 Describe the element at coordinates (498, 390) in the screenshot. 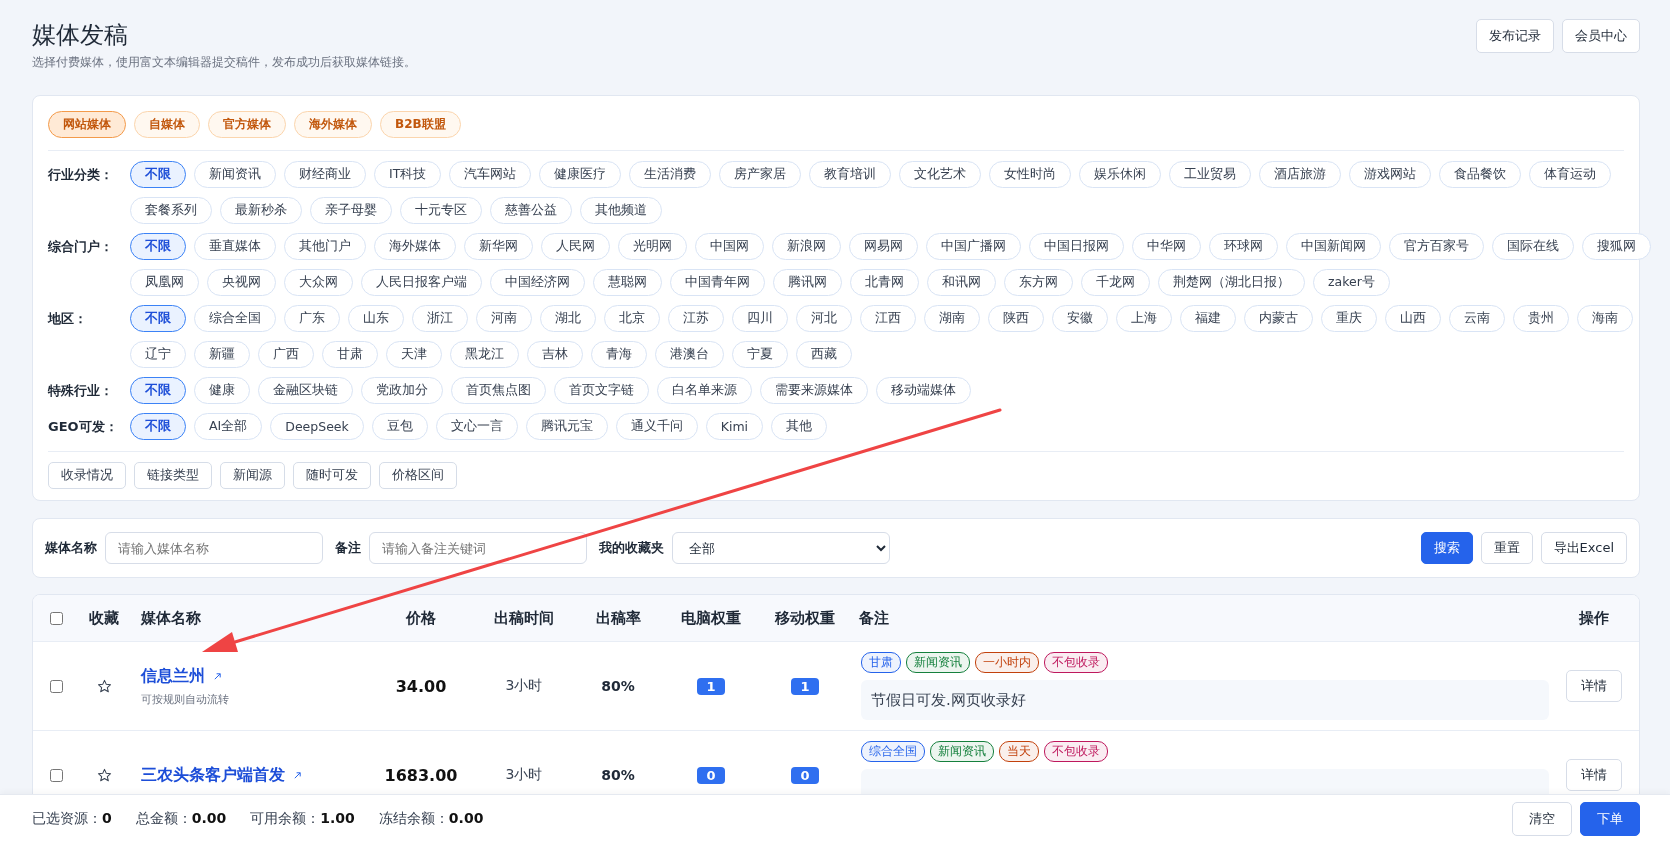

I see `filter-chip: 首页焦点图` at that location.